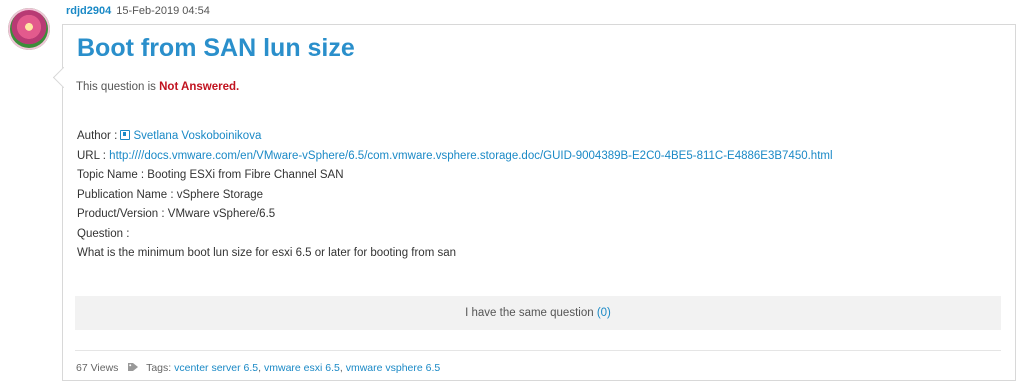 This screenshot has width=1024, height=389. I want to click on same-question-button: I have the same question (0), so click(538, 313).